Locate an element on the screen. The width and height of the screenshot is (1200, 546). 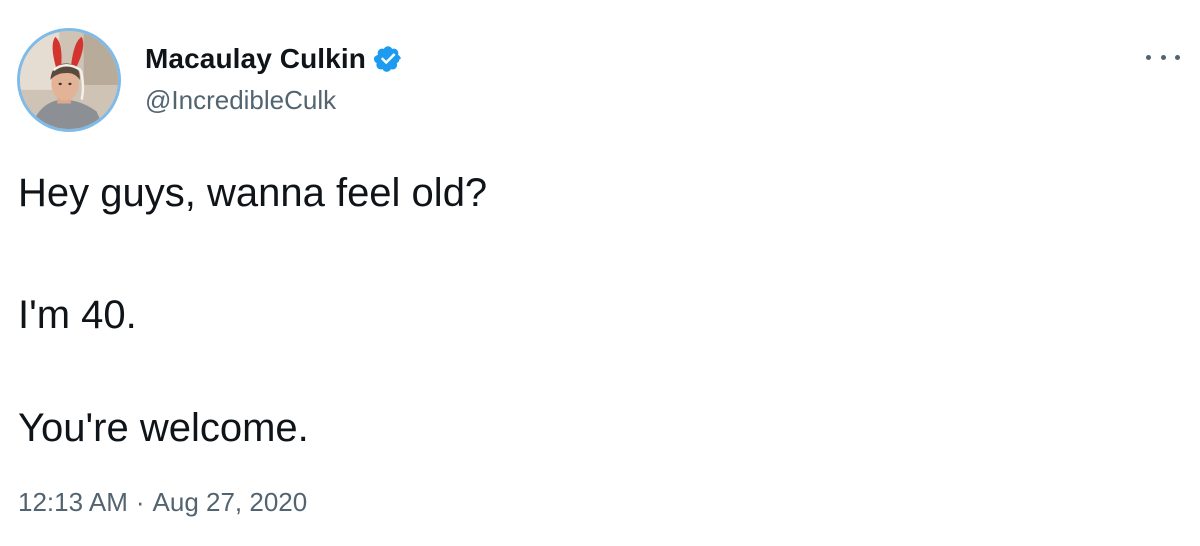
tweet-date: Aug 27, 2020 is located at coordinates (230, 502).